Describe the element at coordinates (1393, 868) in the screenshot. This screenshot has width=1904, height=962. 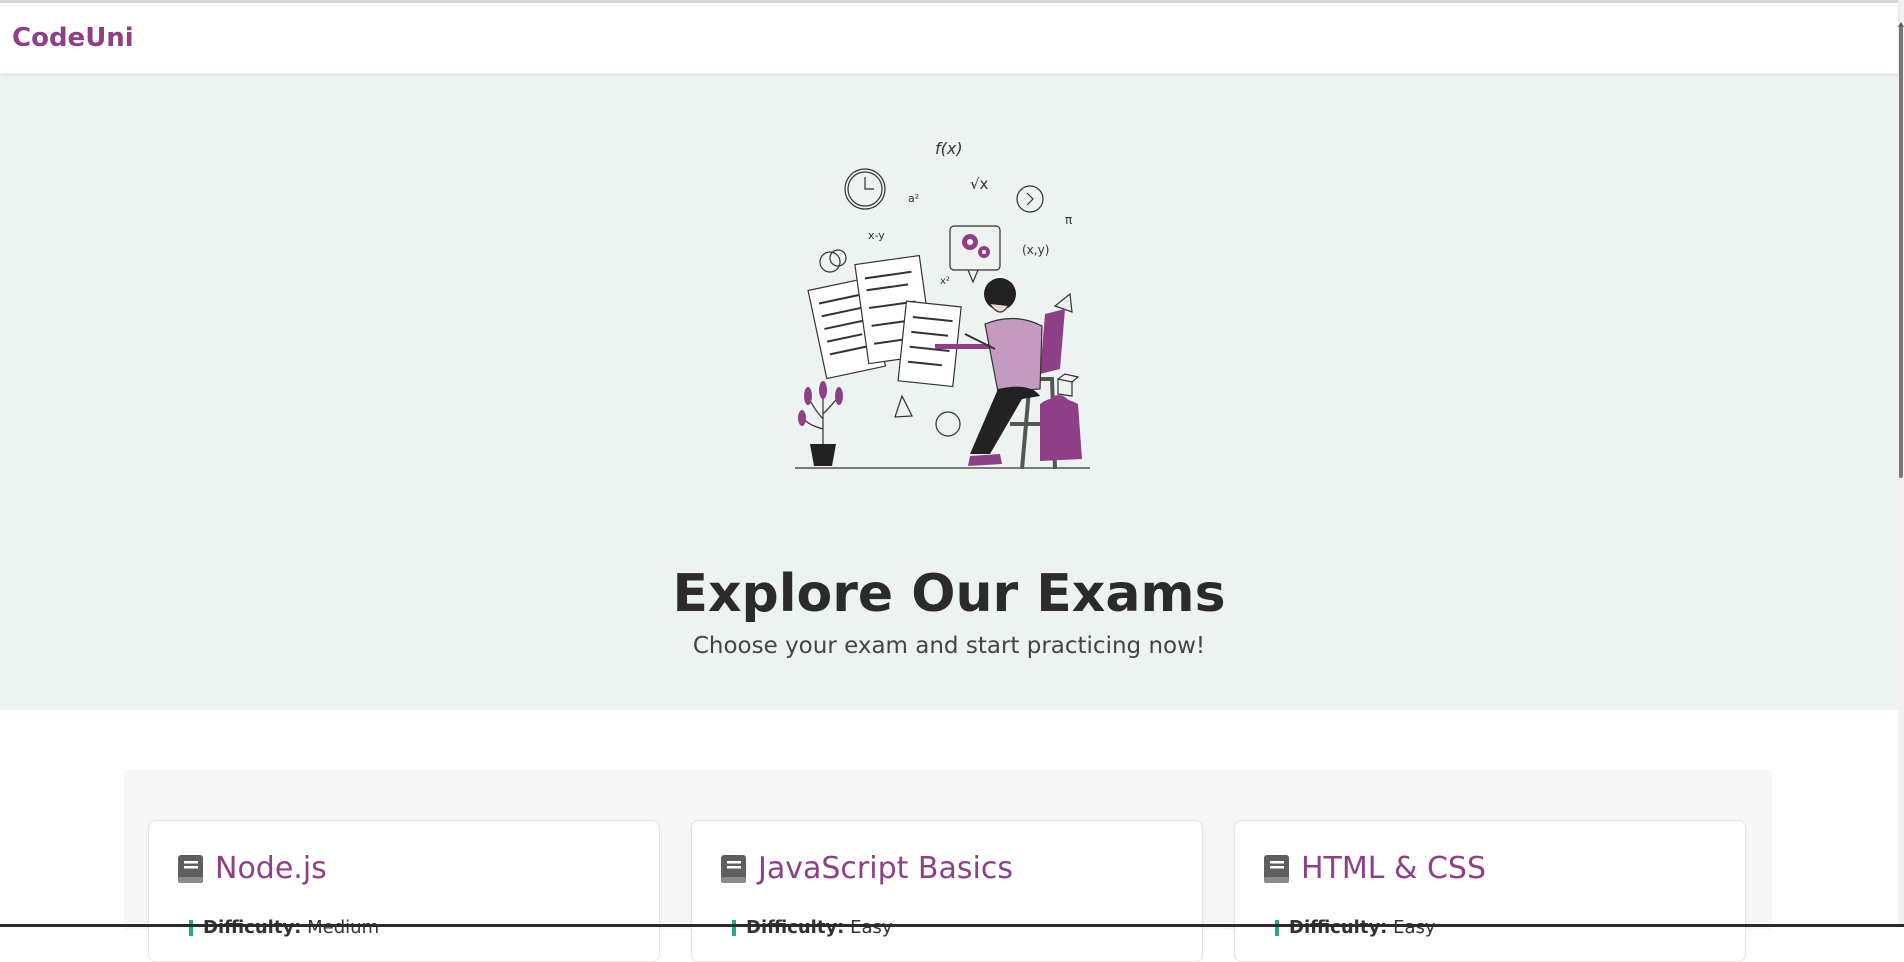
I see `exam-title: HTML & CSS` at that location.